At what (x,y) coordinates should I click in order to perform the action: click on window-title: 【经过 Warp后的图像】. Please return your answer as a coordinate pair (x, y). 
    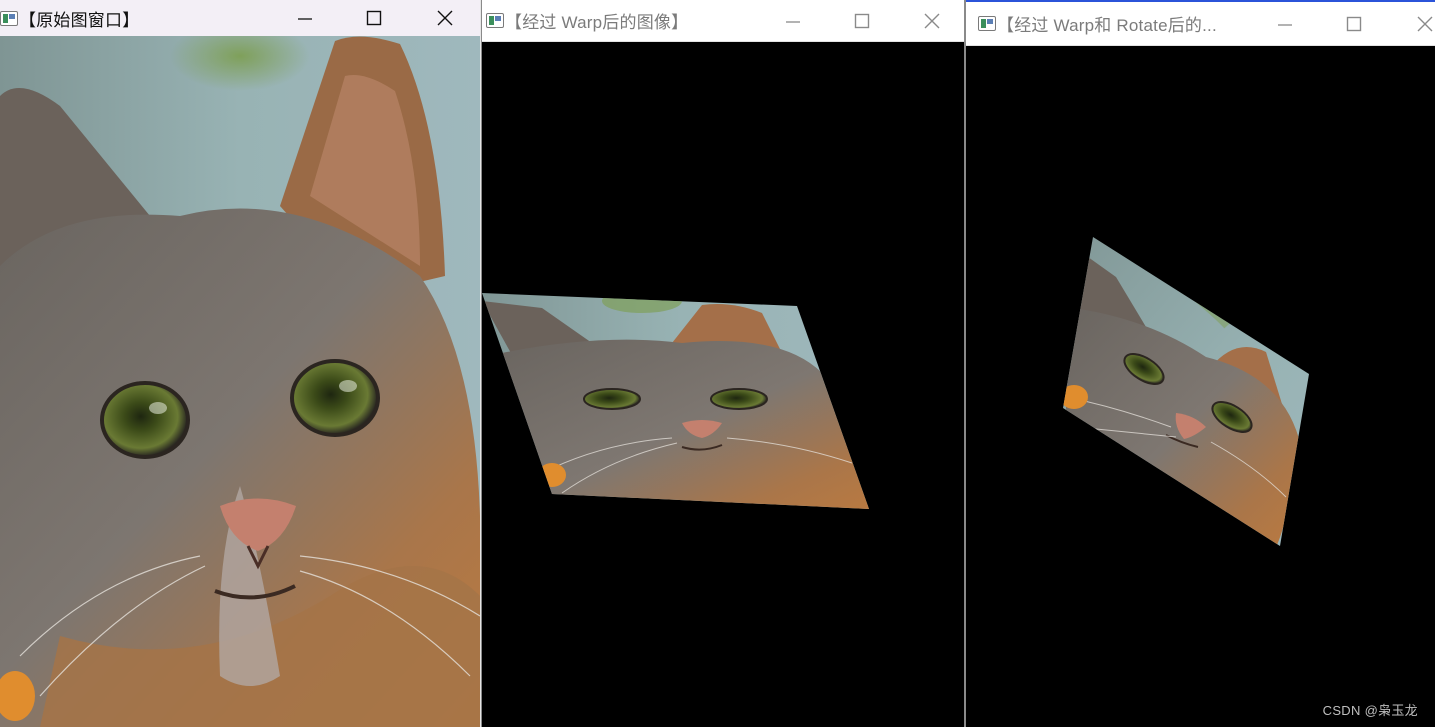
    Looking at the image, I should click on (597, 22).